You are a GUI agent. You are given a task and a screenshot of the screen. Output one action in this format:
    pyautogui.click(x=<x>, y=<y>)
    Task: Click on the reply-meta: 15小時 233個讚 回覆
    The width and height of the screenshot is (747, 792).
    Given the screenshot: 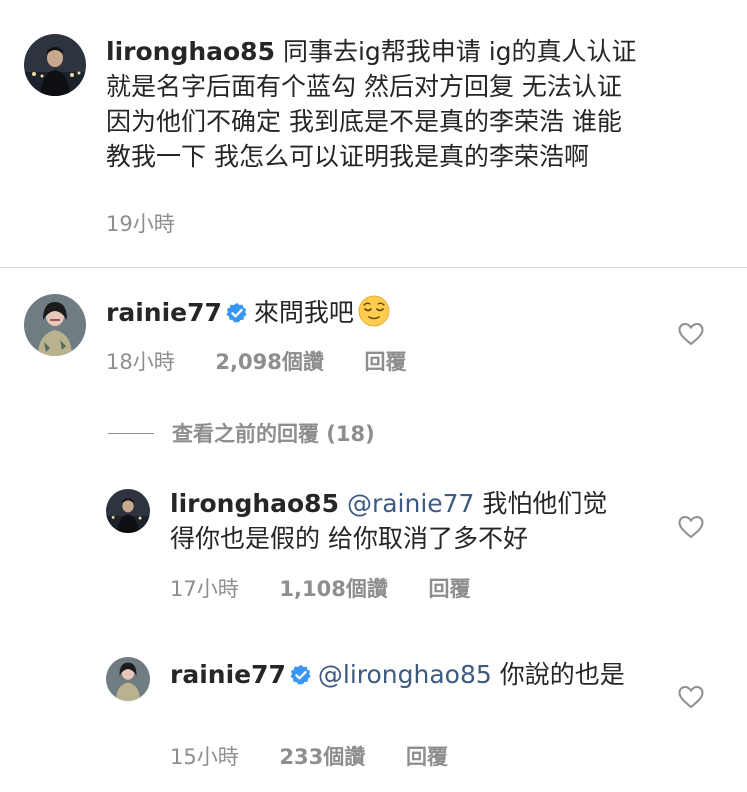 What is the action you would take?
    pyautogui.click(x=326, y=756)
    